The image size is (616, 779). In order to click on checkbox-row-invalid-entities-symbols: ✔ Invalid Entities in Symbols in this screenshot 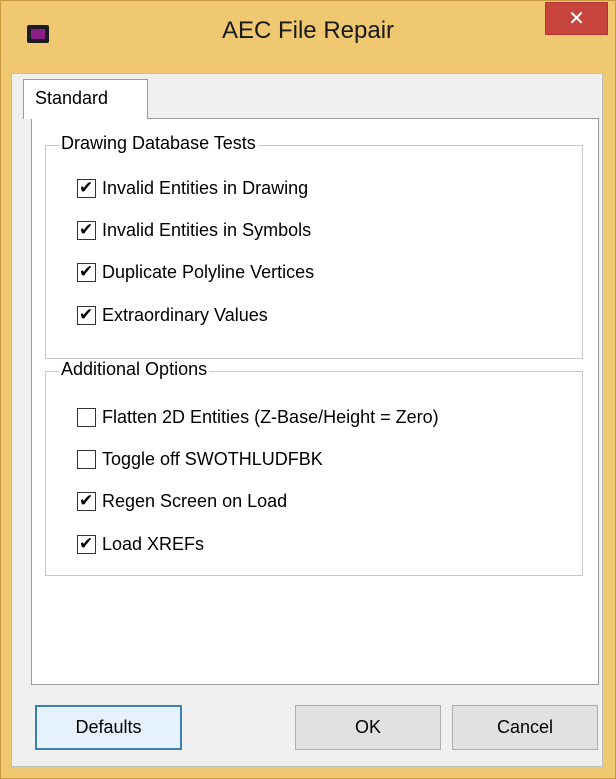, I will do `click(194, 230)`.